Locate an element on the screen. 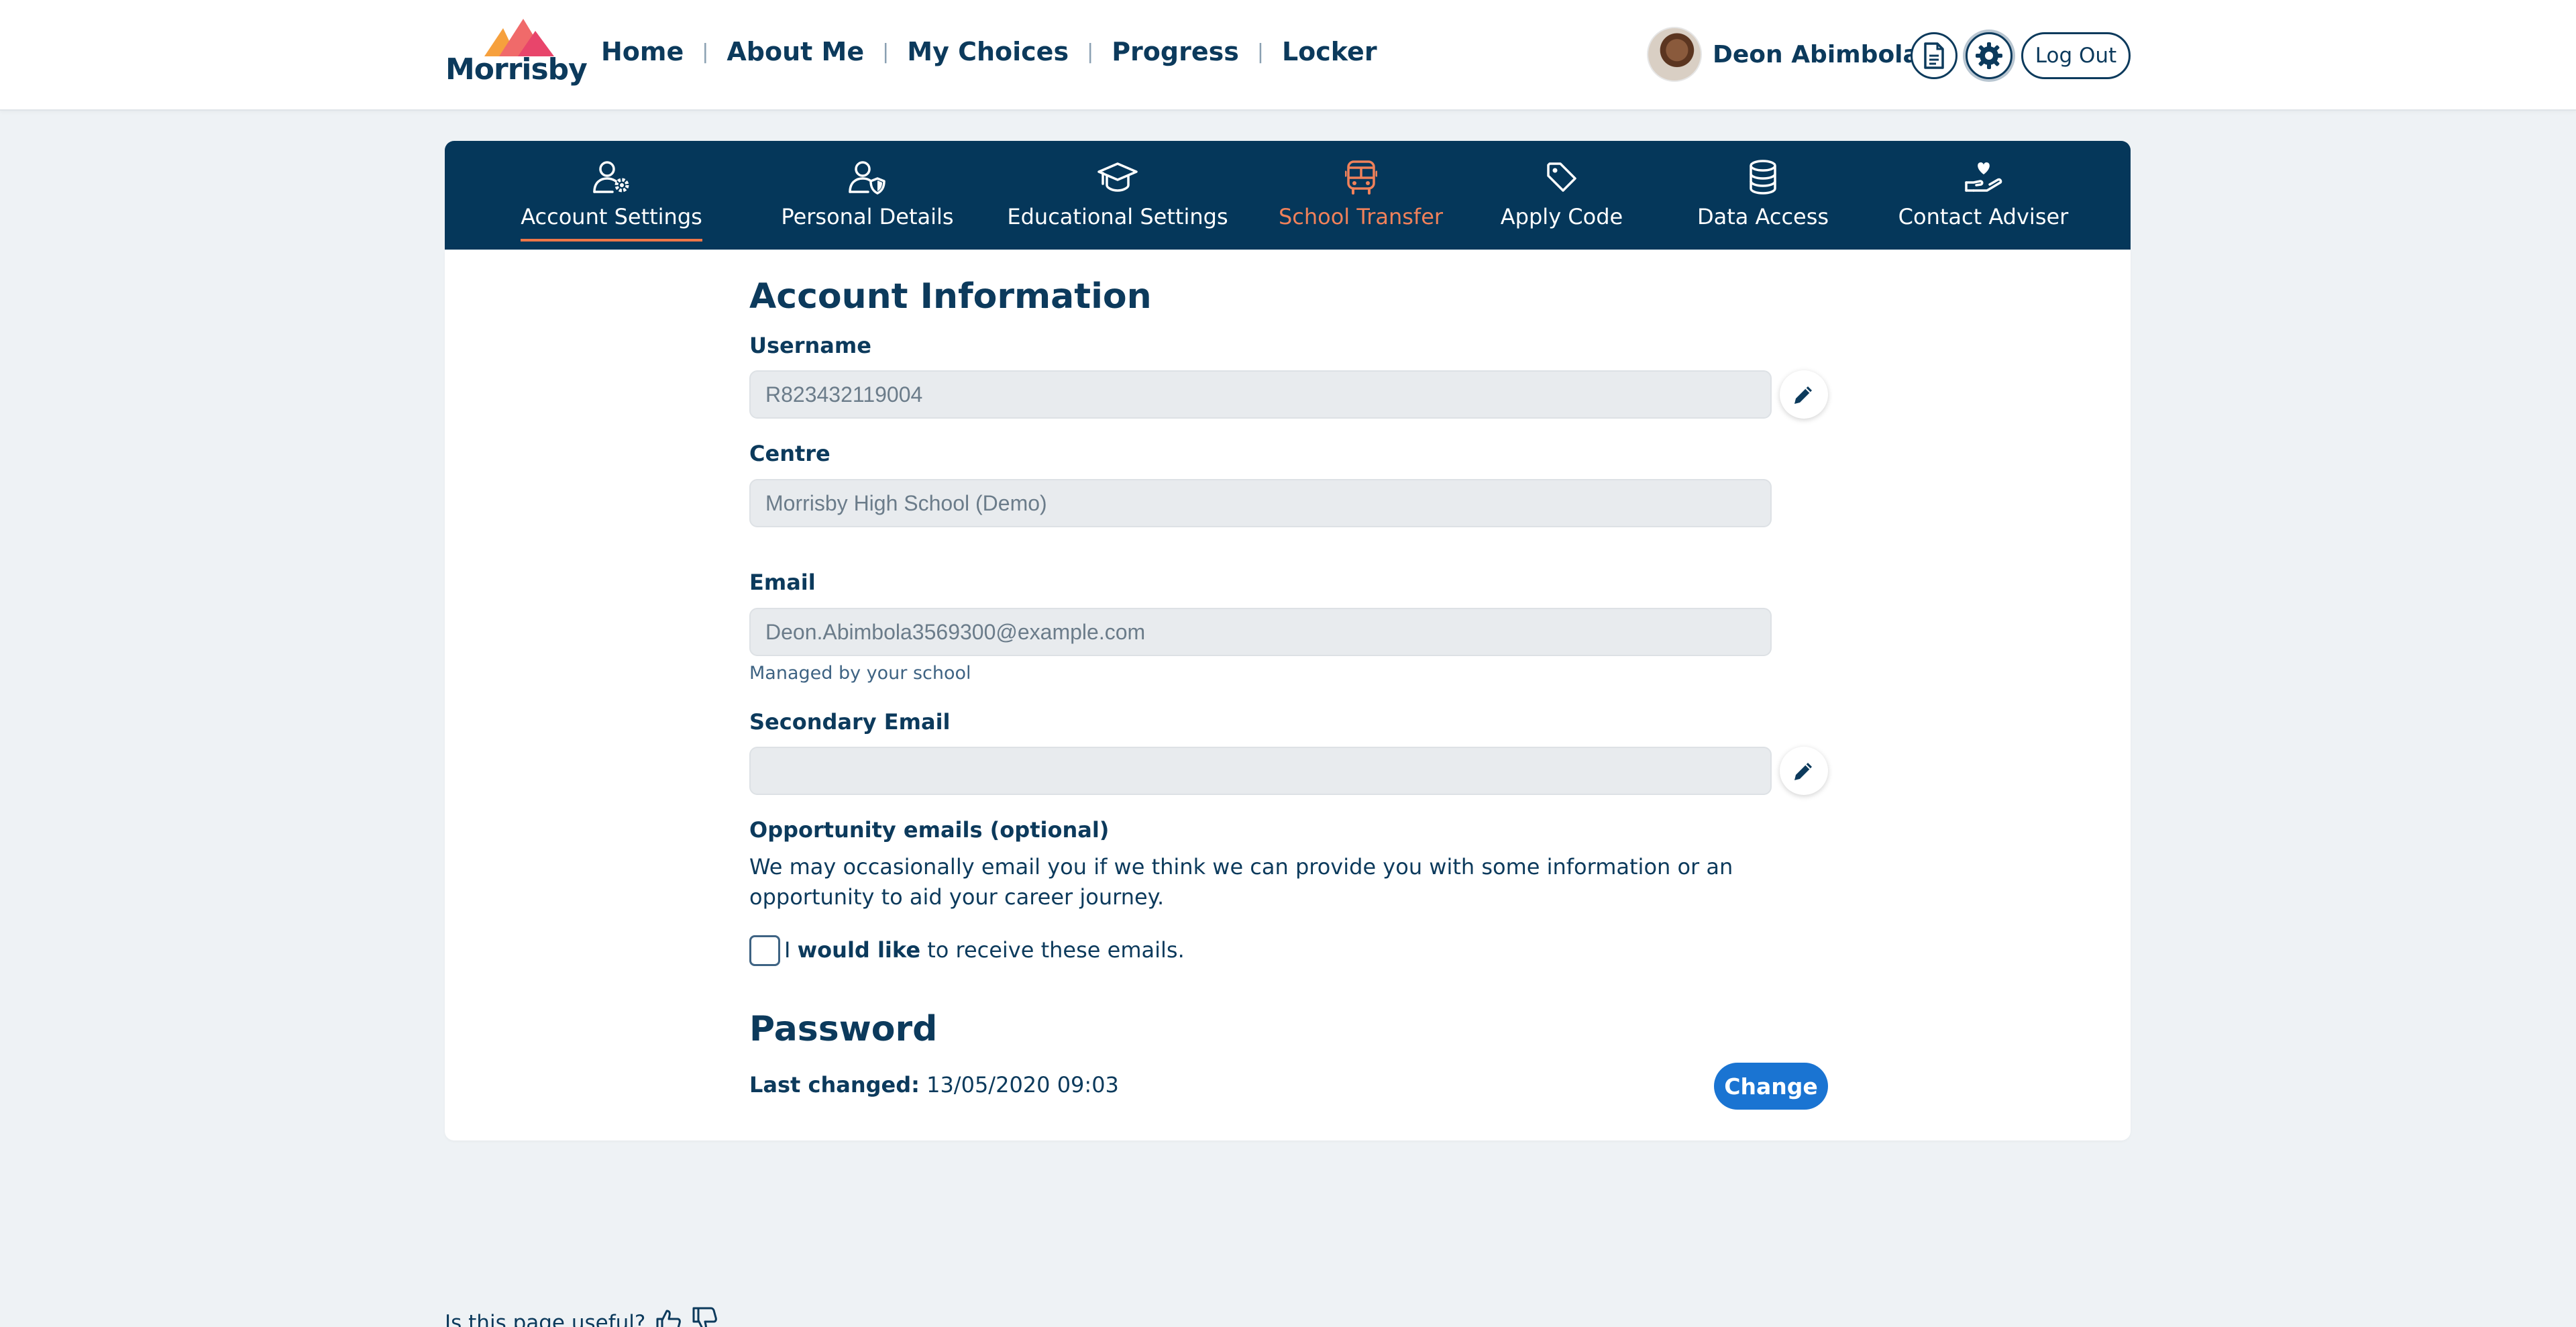 The image size is (2576, 1327). tab-data-access: Data Access is located at coordinates (1762, 196).